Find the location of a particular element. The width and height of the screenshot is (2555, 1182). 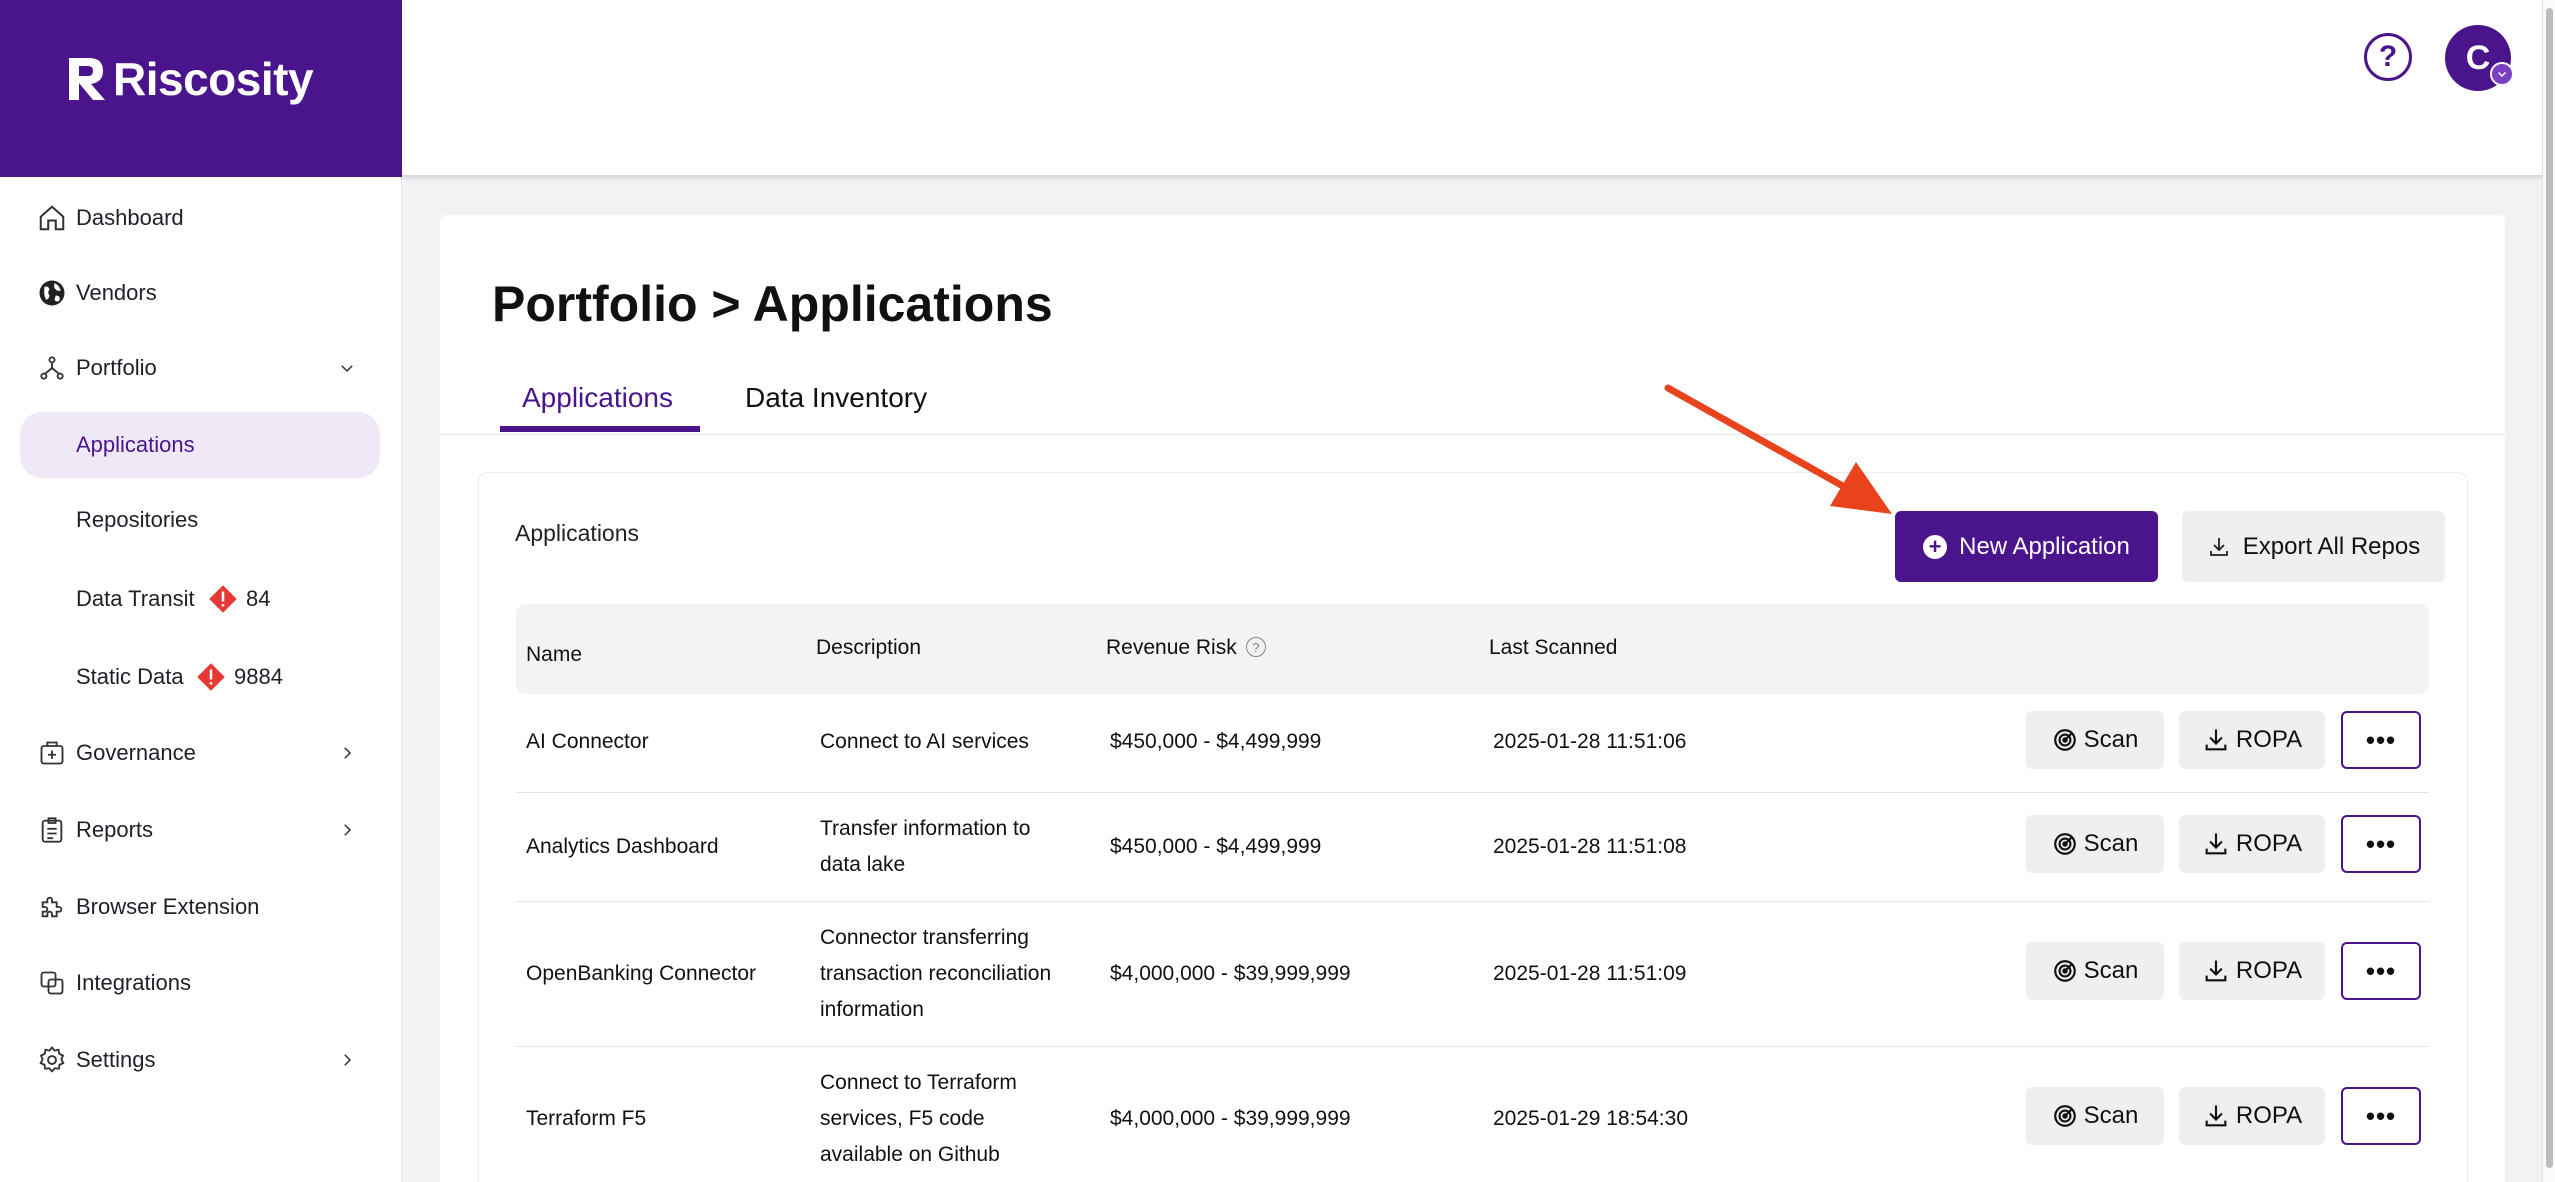

sidebar-item-repositories: Repositories is located at coordinates (200, 520).